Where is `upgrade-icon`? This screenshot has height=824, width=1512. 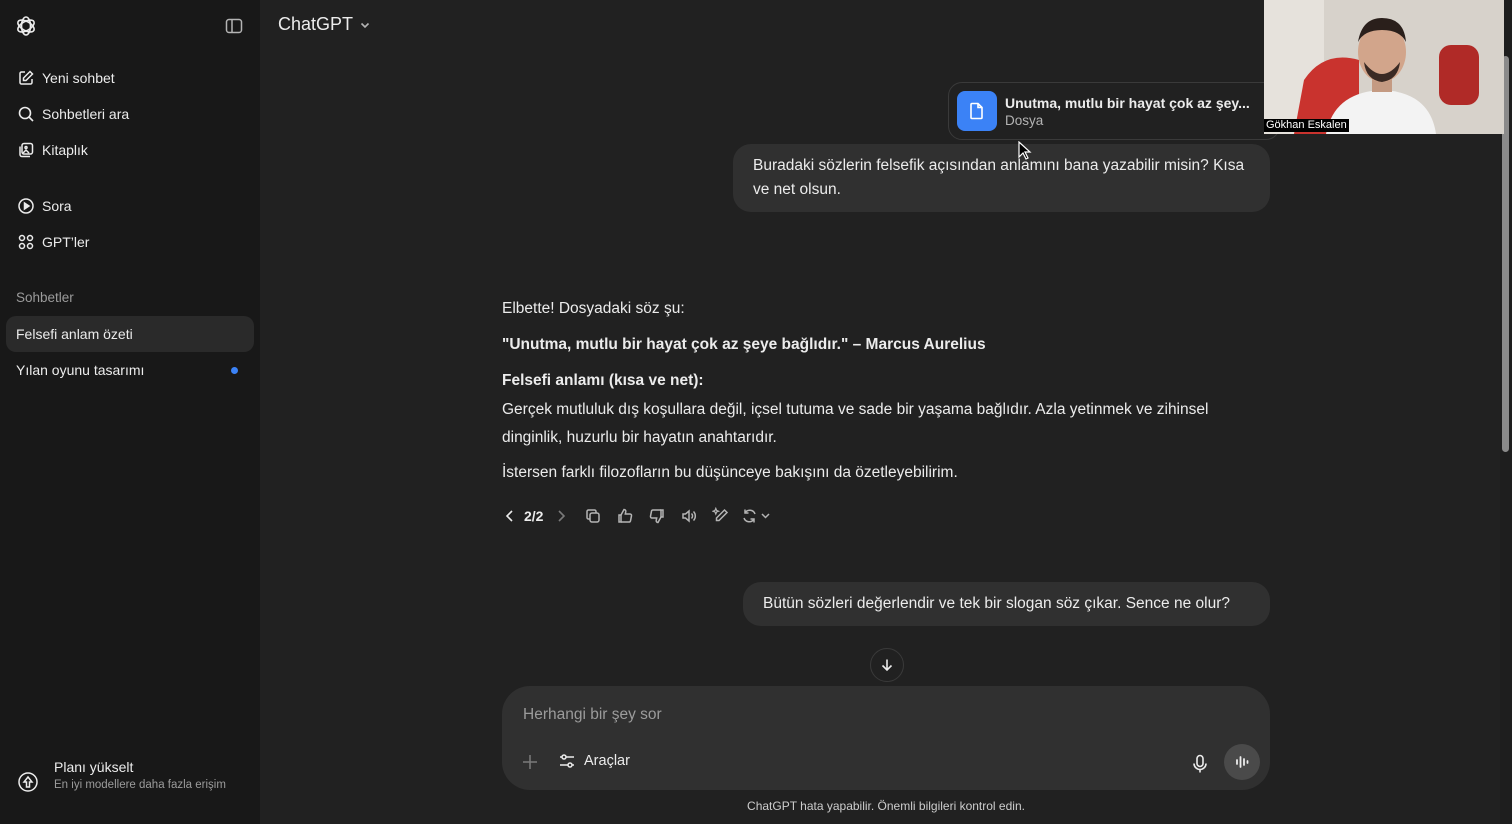
upgrade-icon is located at coordinates (28, 782).